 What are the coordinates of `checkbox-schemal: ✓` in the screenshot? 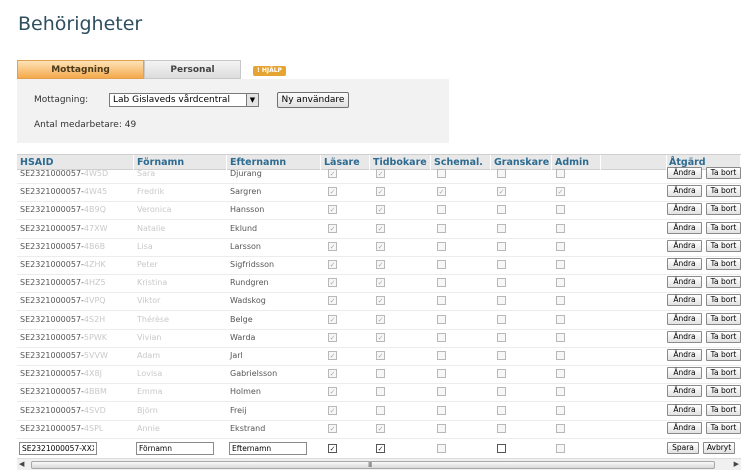 It's located at (441, 192).